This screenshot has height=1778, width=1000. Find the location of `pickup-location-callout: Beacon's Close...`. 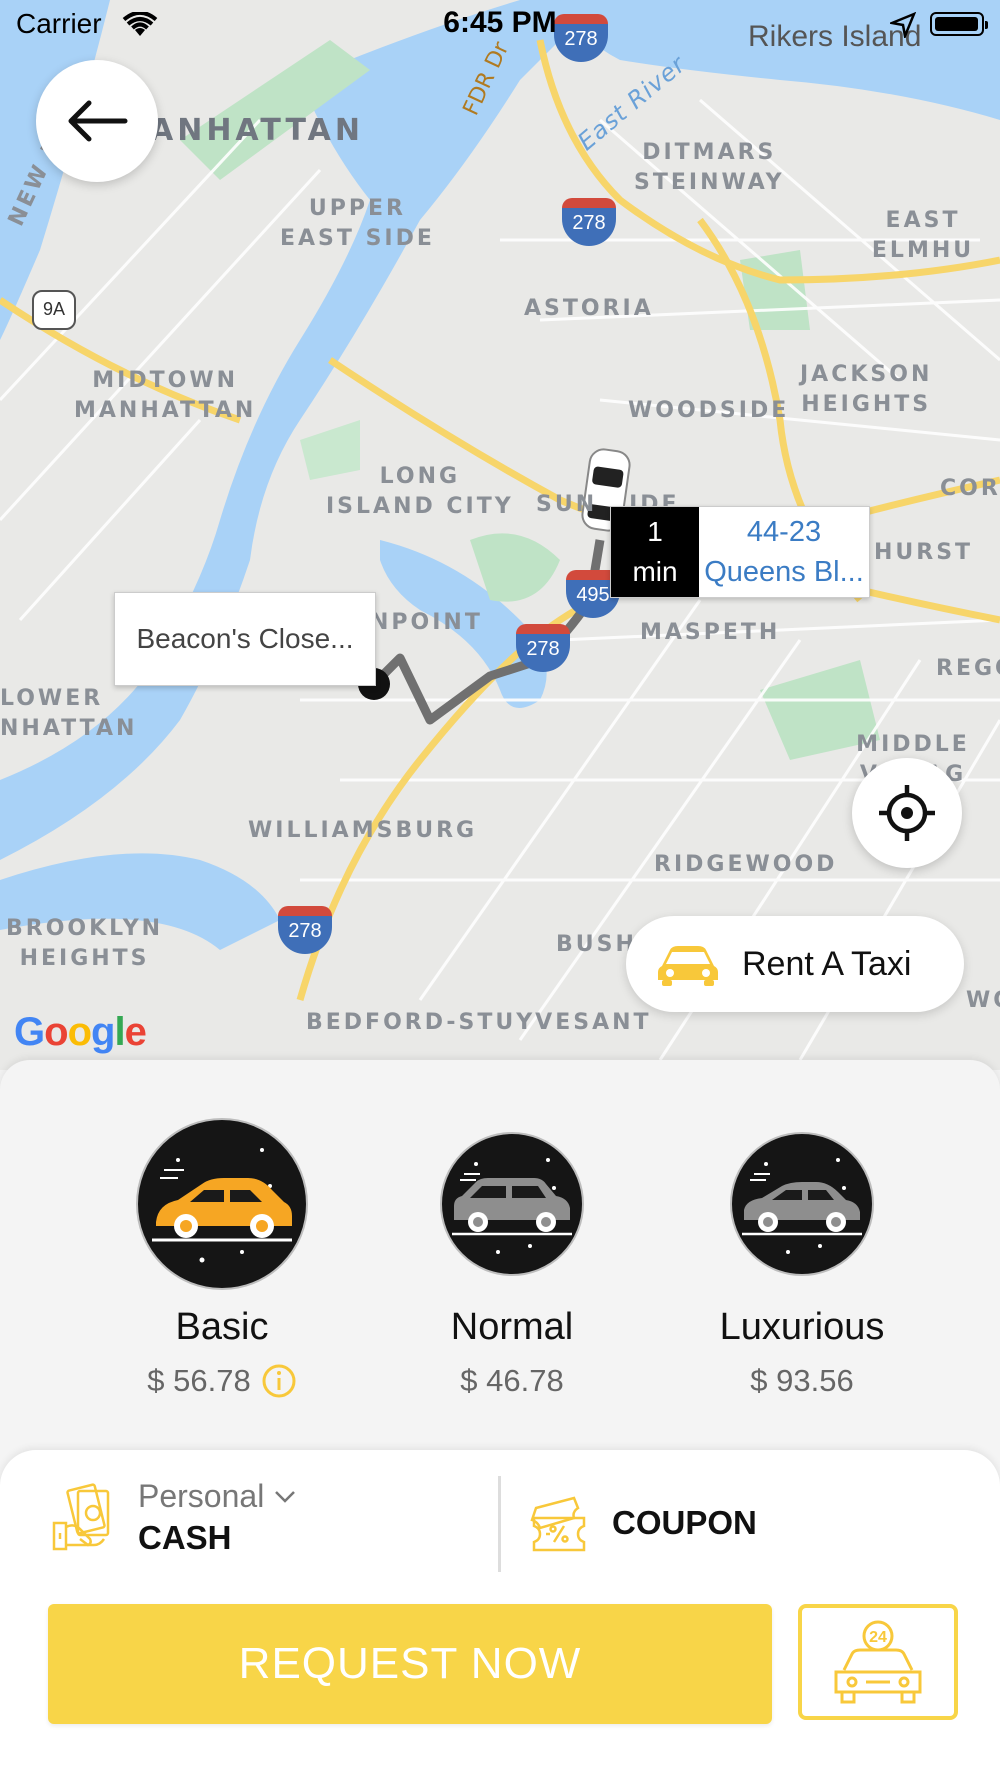

pickup-location-callout: Beacon's Close... is located at coordinates (245, 639).